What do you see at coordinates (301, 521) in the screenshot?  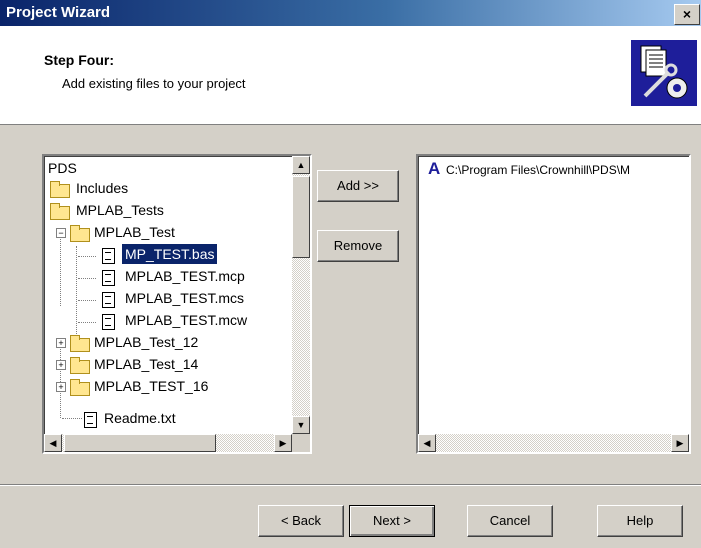 I see `back-button: < Back` at bounding box center [301, 521].